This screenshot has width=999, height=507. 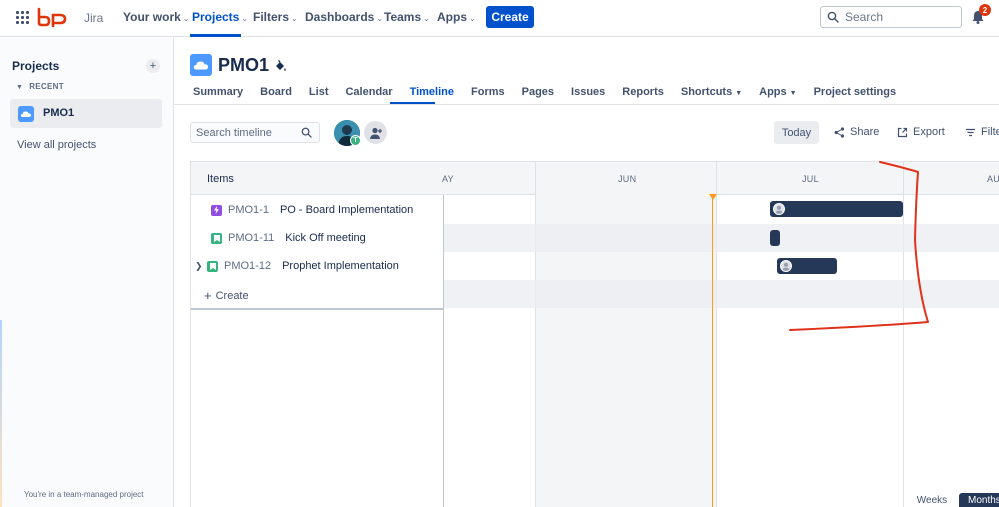 What do you see at coordinates (932, 500) in the screenshot?
I see `zoom-weeks-button: Weeks` at bounding box center [932, 500].